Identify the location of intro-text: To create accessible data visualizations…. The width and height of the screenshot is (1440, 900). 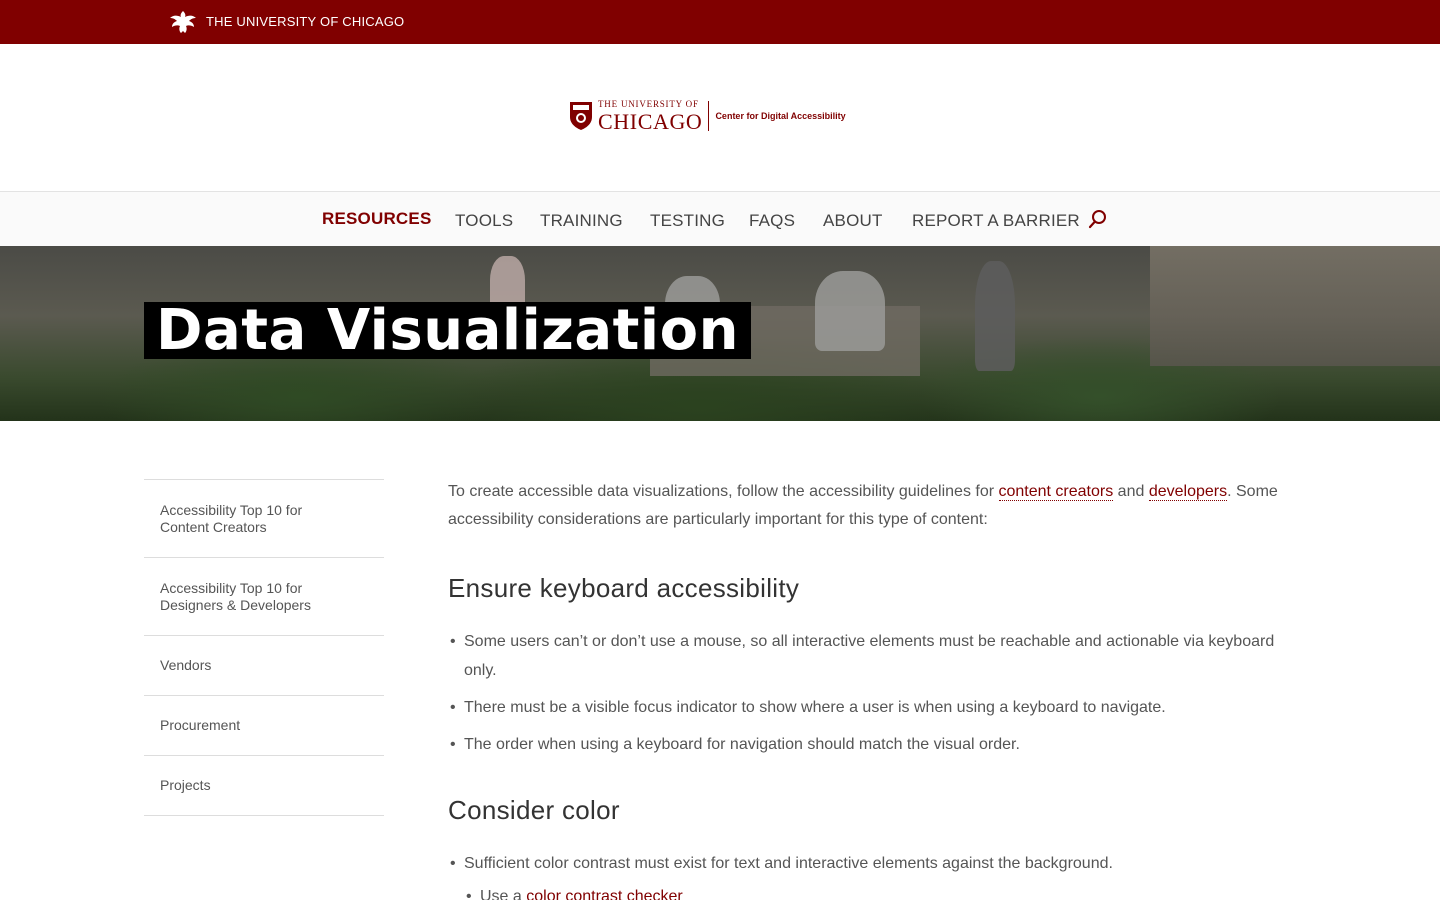
(723, 491).